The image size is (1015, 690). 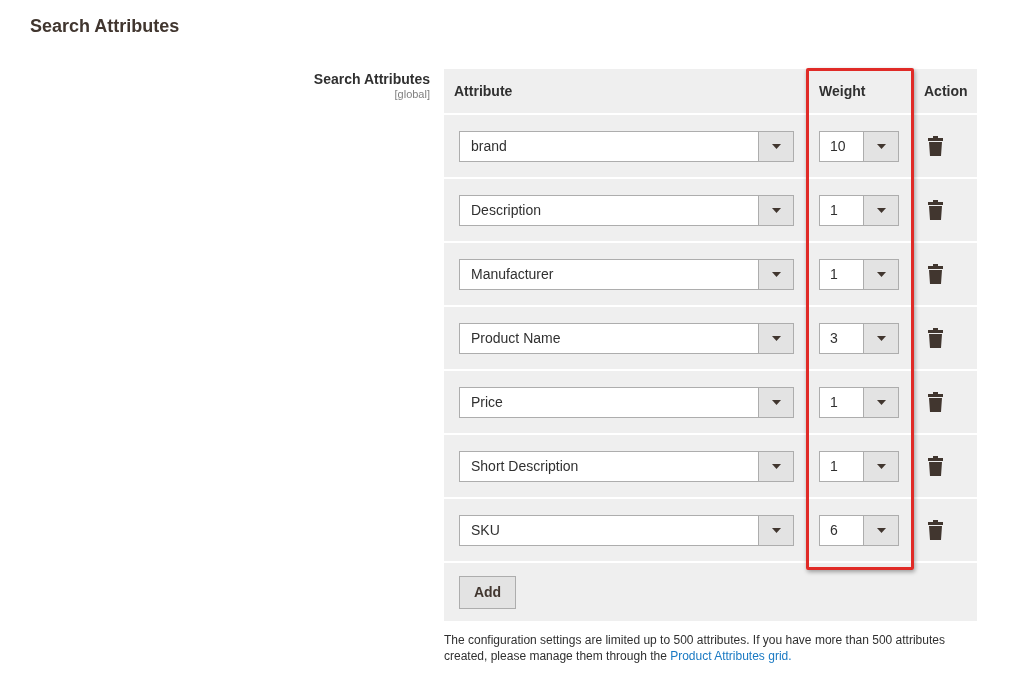 I want to click on add-button: Add, so click(x=487, y=592).